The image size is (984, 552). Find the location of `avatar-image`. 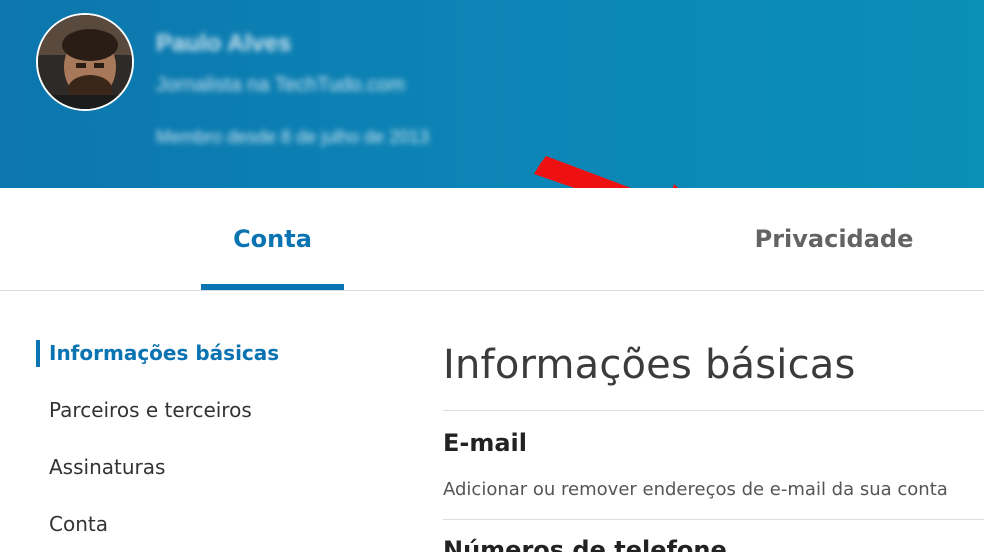

avatar-image is located at coordinates (85, 62).